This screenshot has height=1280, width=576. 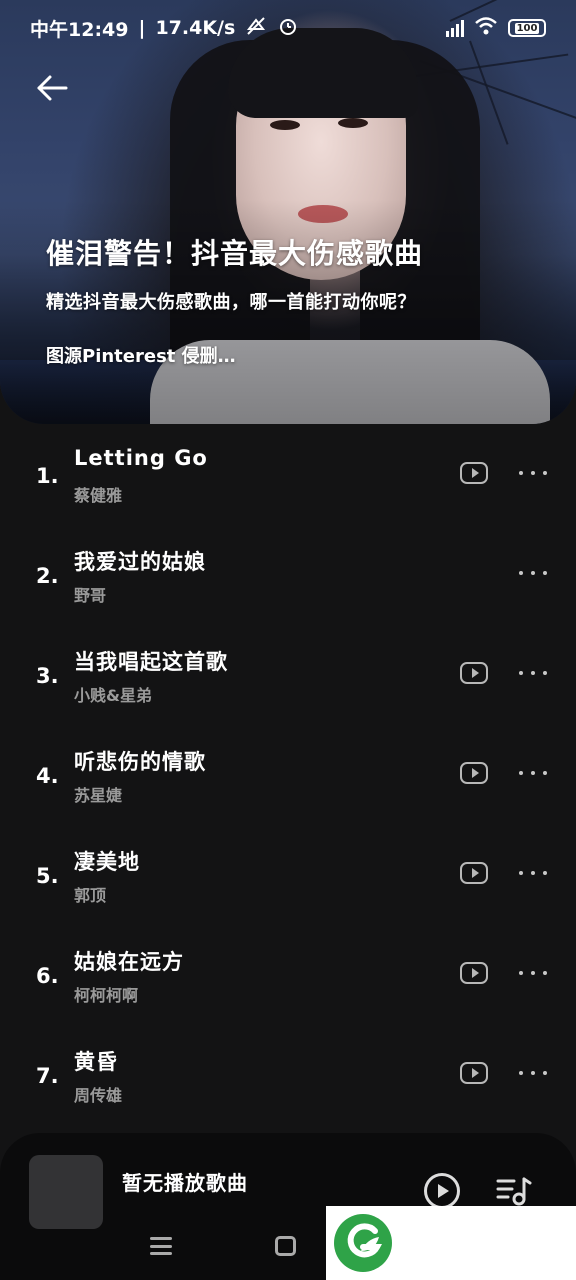 What do you see at coordinates (129, 962) in the screenshot?
I see `song-title: 姑娘在远方` at bounding box center [129, 962].